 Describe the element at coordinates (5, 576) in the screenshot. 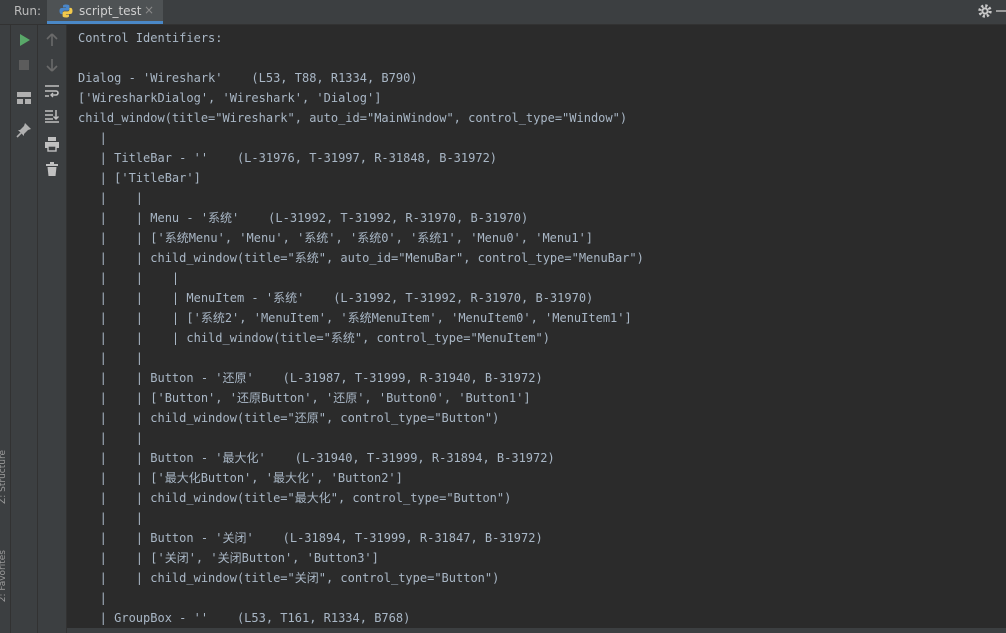

I see `favorites-tool-label: 2: Favorites` at that location.